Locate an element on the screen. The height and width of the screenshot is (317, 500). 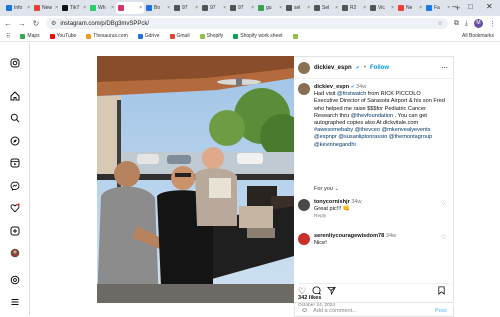
tab-label: Info is located at coordinates (18, 8).